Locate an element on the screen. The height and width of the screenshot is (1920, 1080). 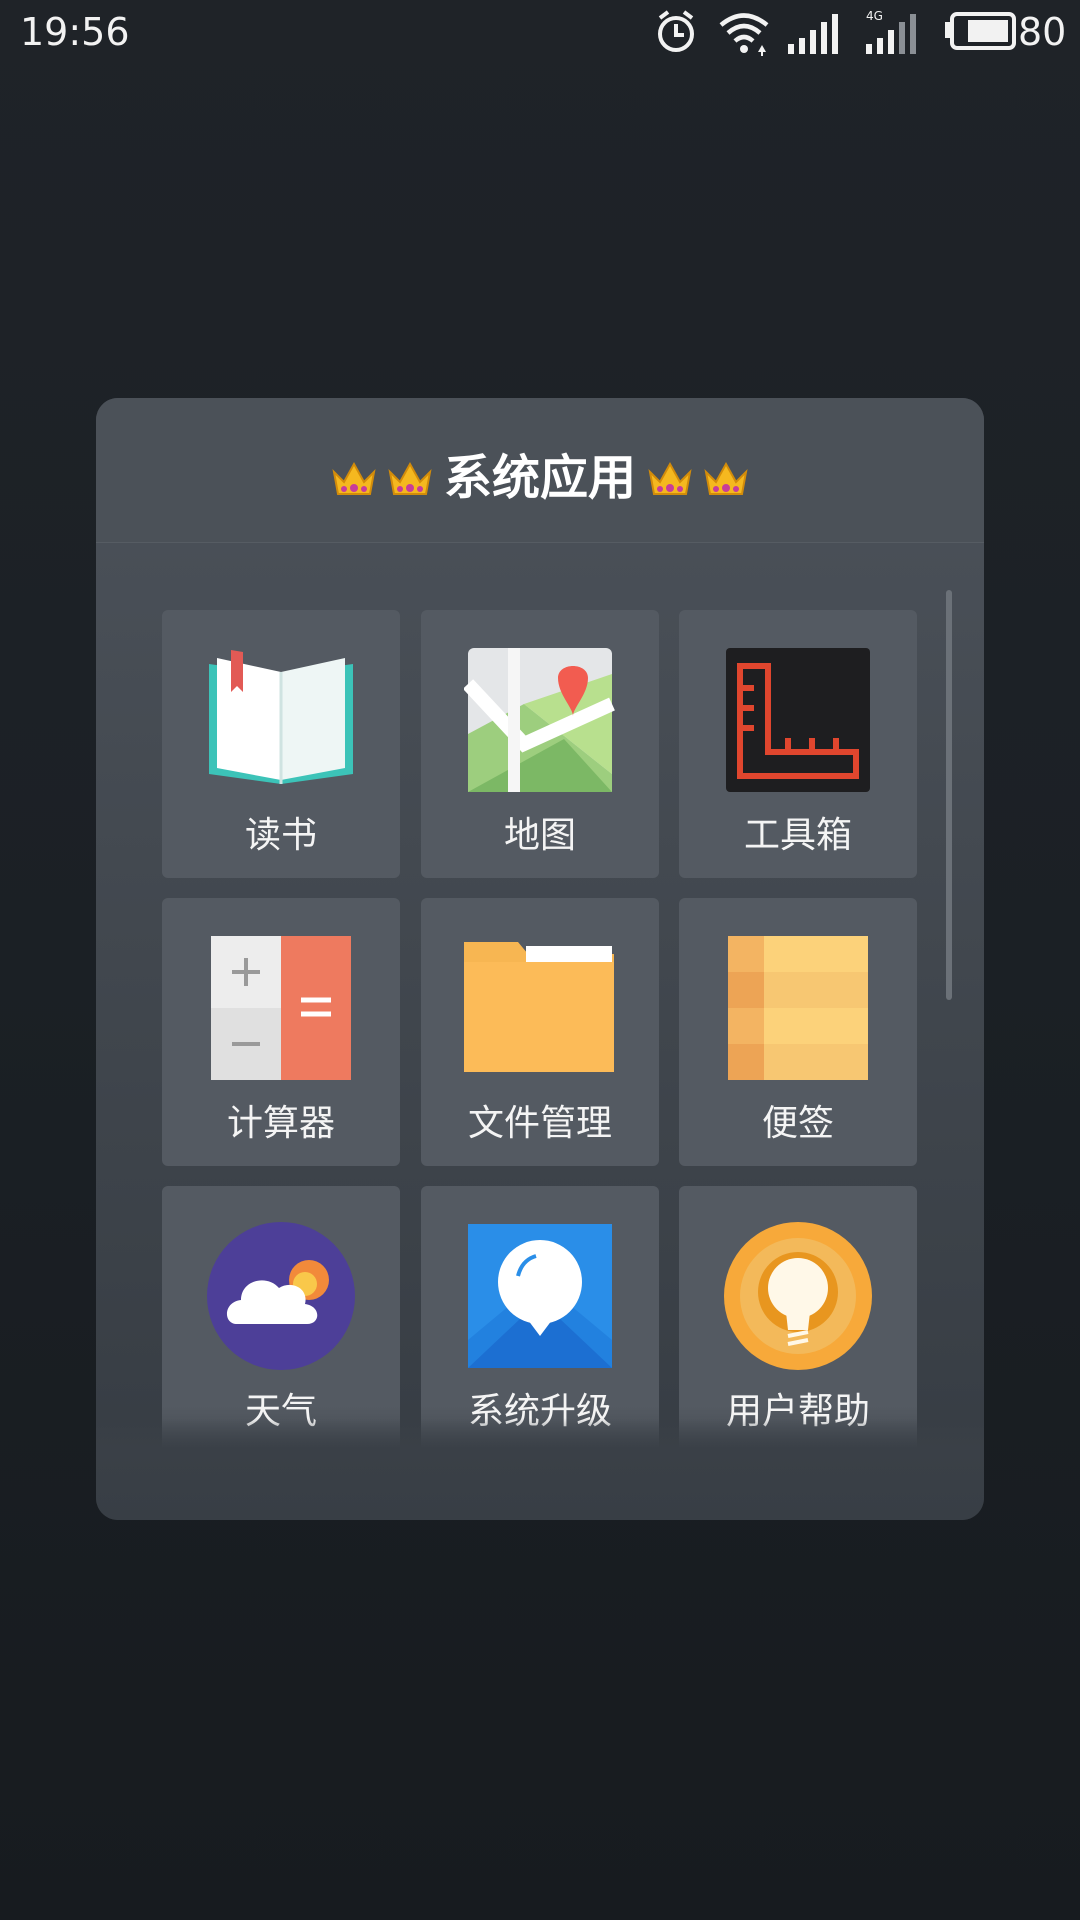
folder-header: 系统应用 is located at coordinates (540, 470).